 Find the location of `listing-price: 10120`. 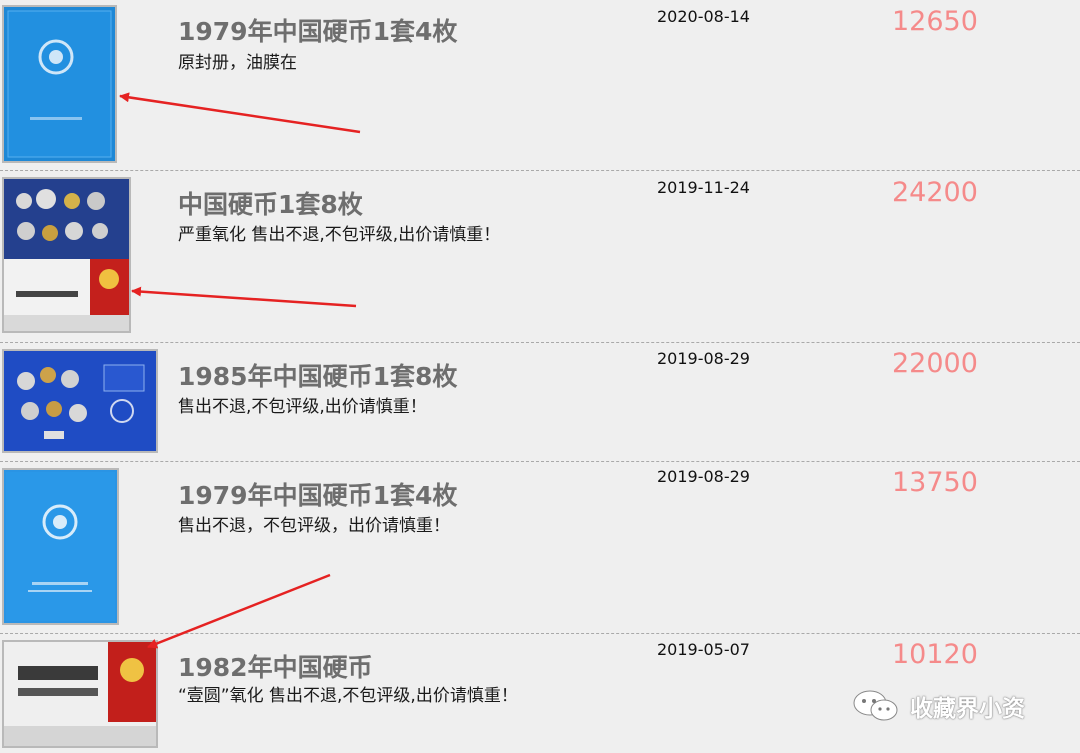

listing-price: 10120 is located at coordinates (935, 654).